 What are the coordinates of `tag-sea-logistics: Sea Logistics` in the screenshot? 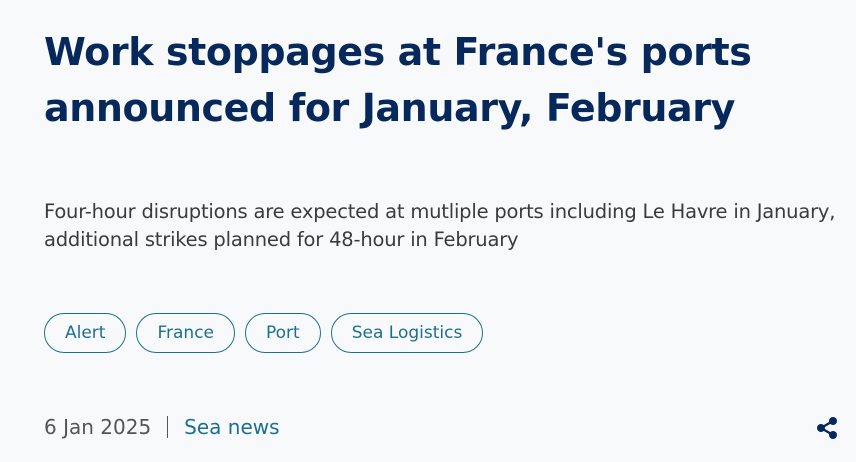 It's located at (407, 333).